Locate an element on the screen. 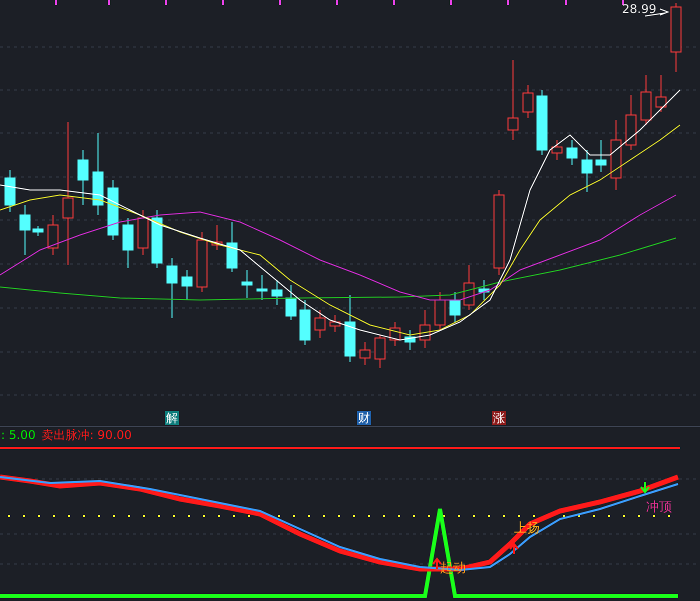 Image resolution: width=700 pixels, height=601 pixels. event-marker: 涨 is located at coordinates (499, 418).